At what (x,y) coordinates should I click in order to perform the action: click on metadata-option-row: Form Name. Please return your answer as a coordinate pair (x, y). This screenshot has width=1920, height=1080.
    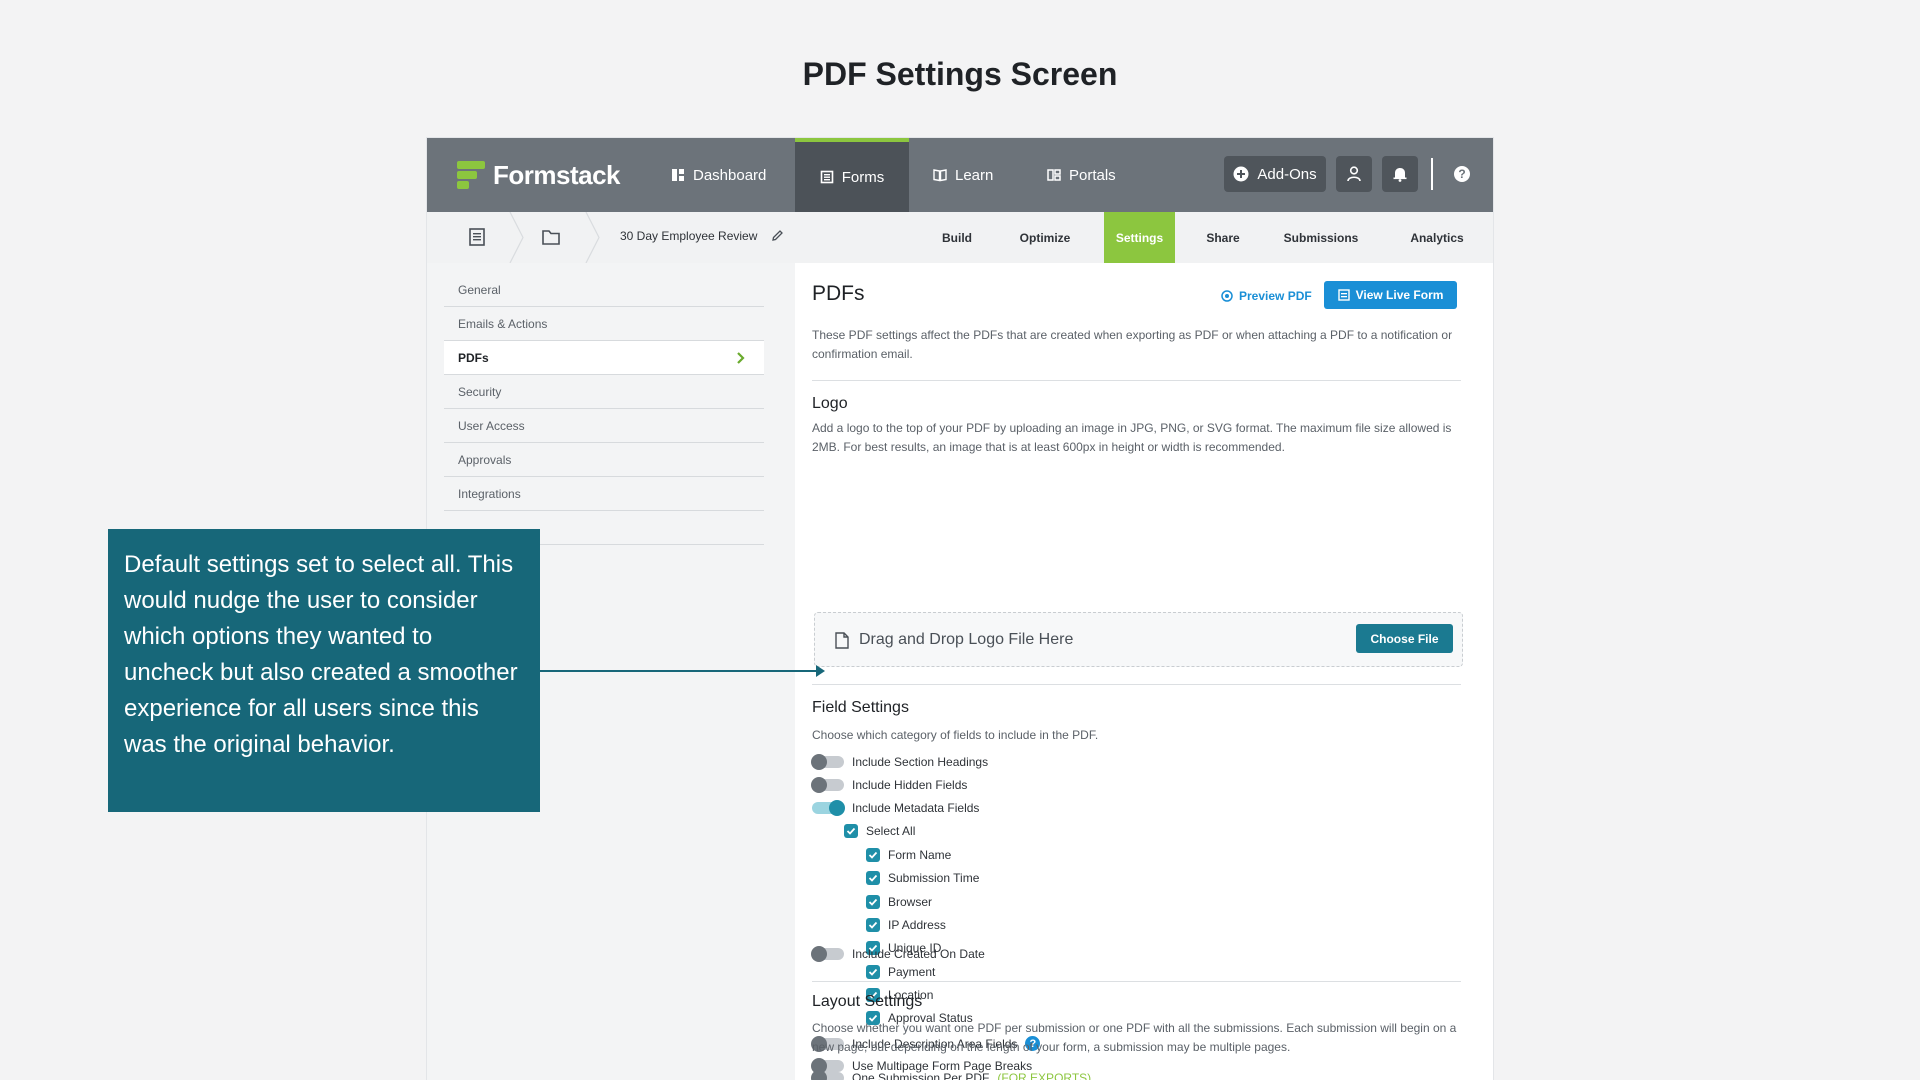
    Looking at the image, I should click on (908, 855).